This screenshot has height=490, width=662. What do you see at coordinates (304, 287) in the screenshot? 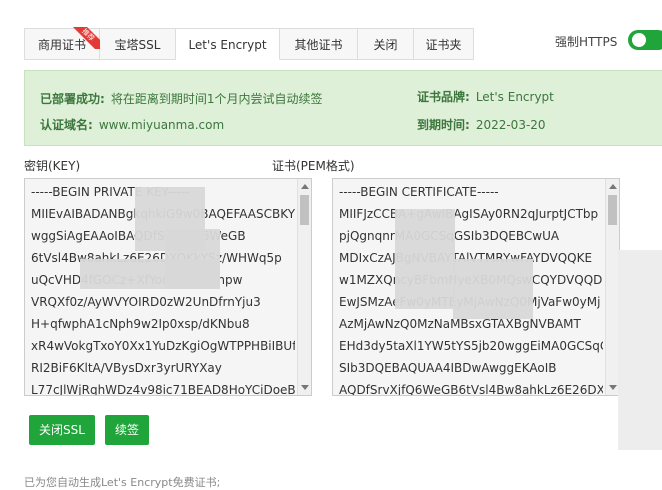
I see `key-scrollbar` at bounding box center [304, 287].